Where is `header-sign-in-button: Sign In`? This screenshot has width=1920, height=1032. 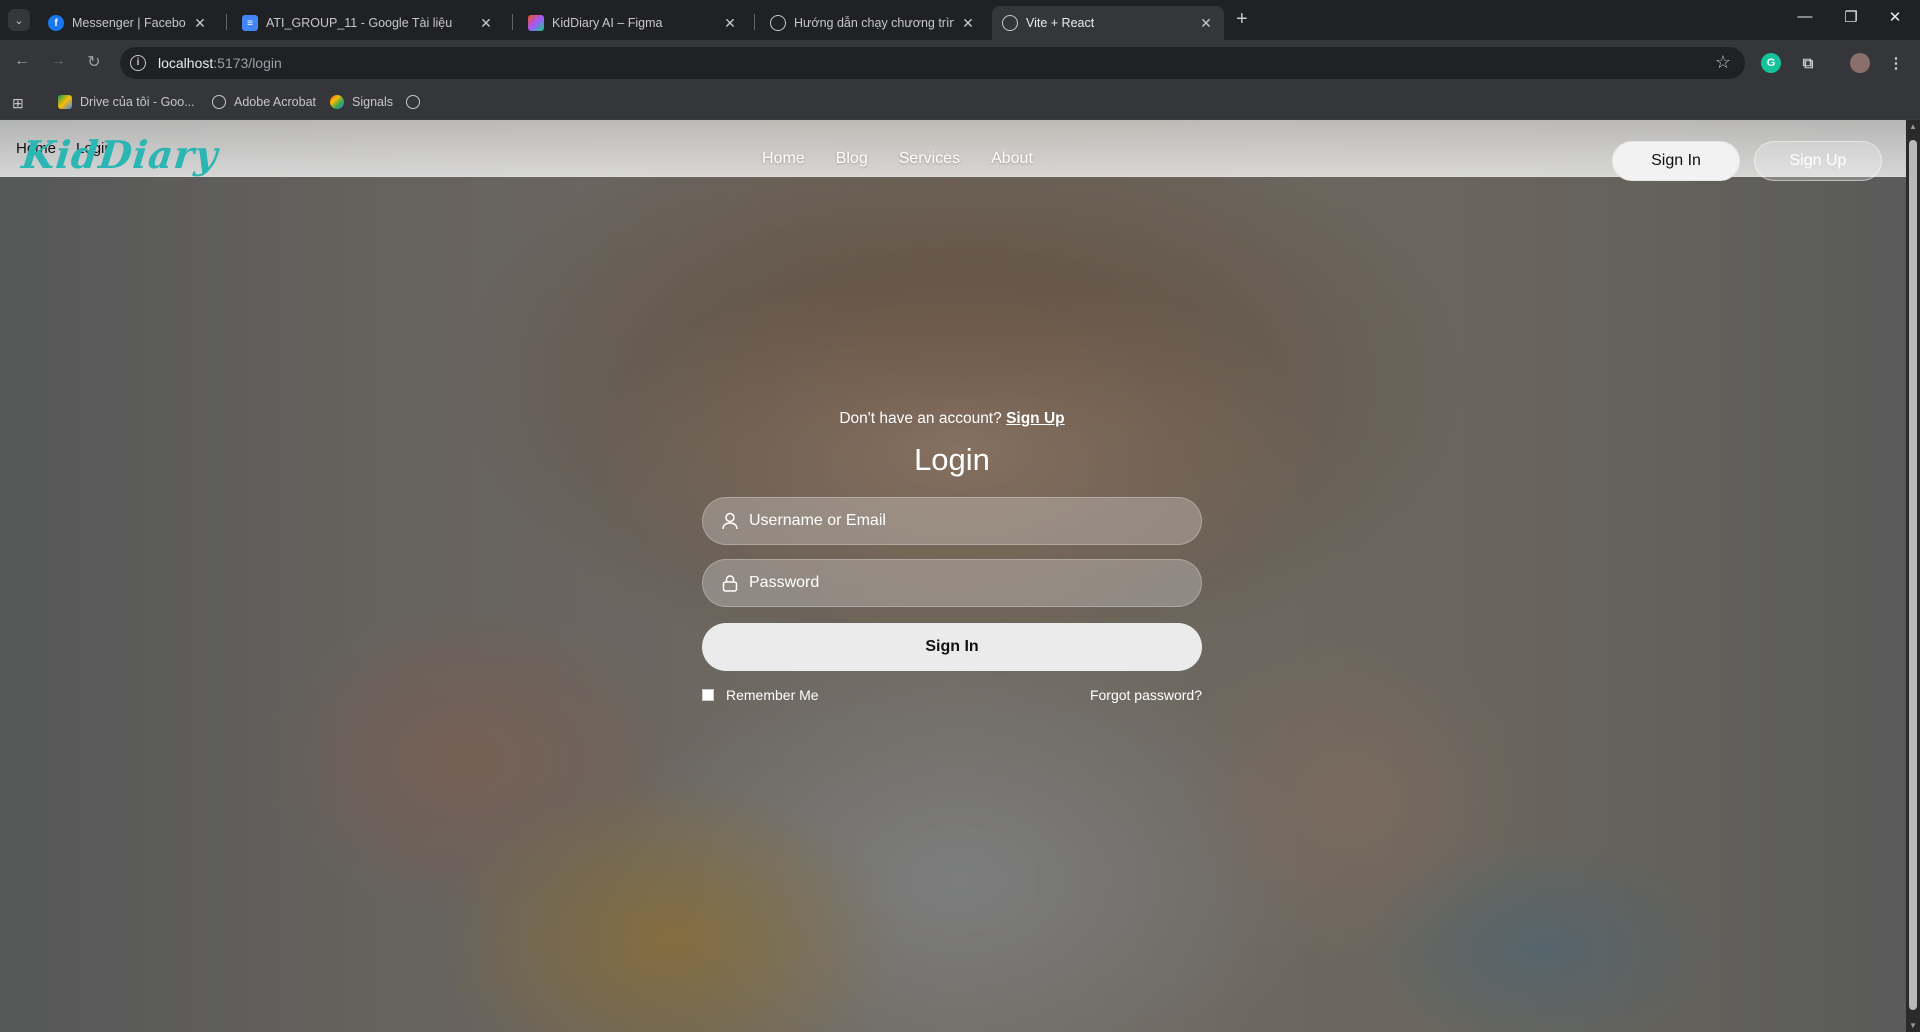
header-sign-in-button: Sign In is located at coordinates (1676, 161).